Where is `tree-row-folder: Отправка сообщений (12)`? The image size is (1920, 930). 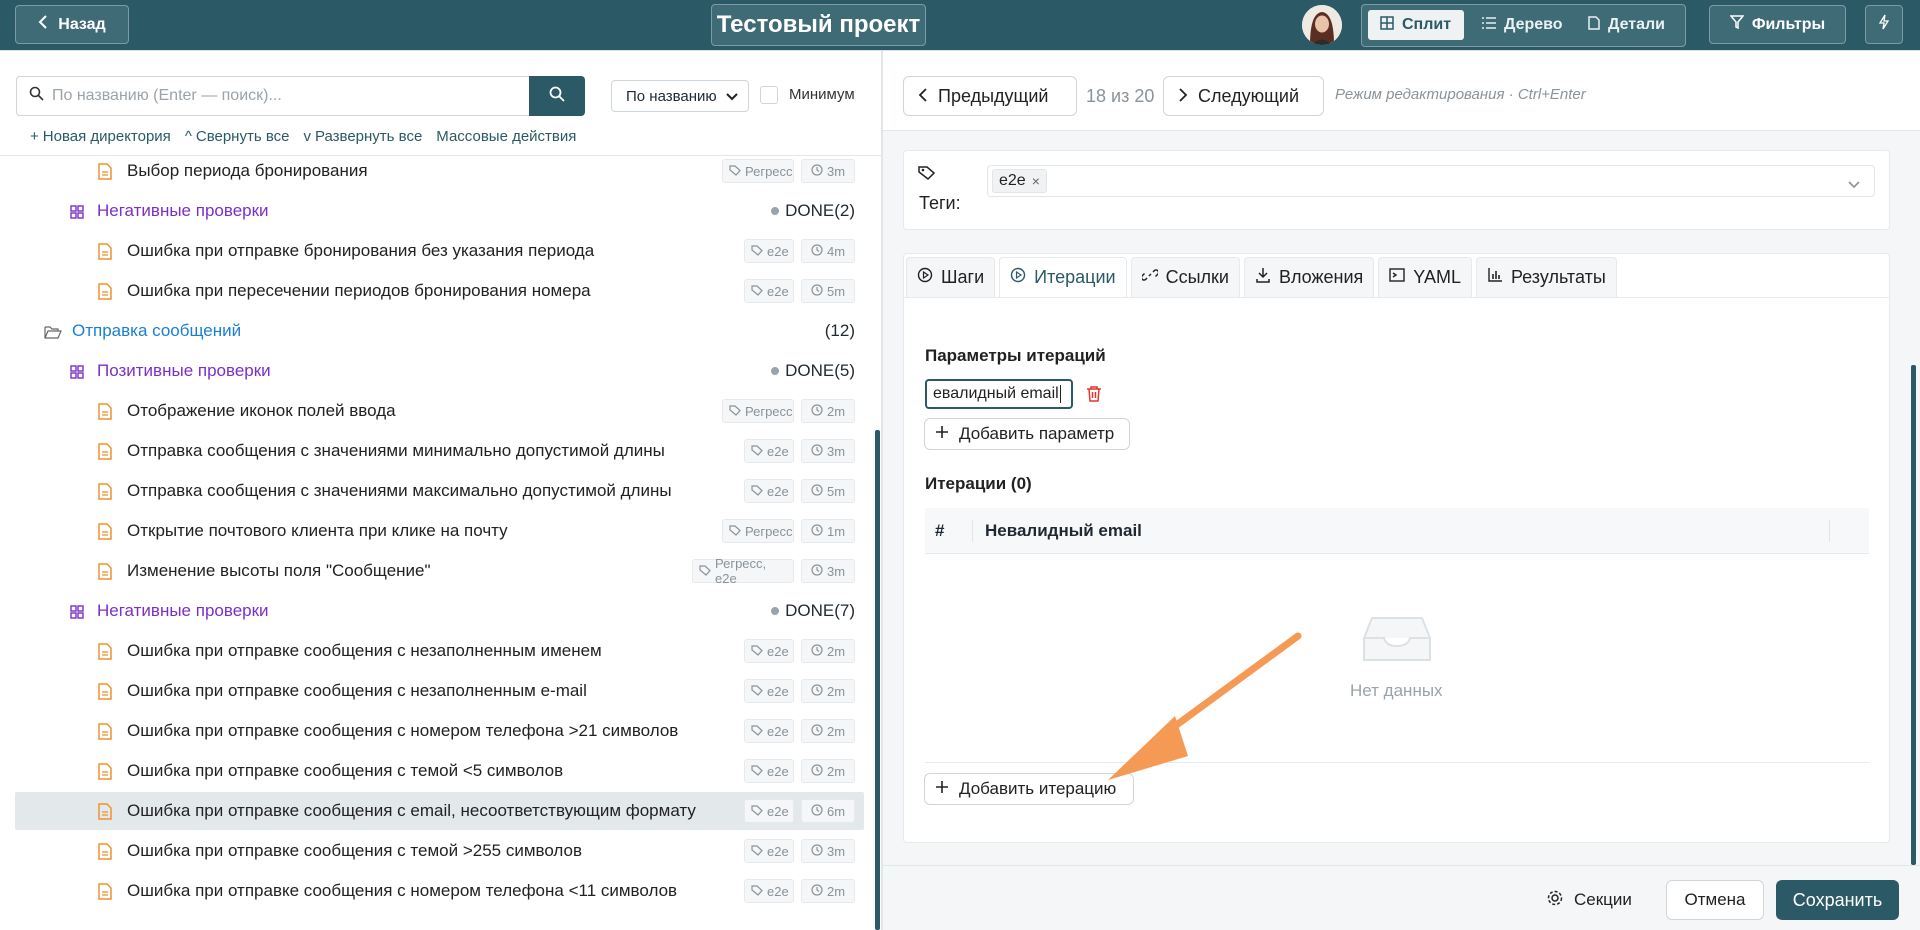
tree-row-folder: Отправка сообщений (12) is located at coordinates (439, 331).